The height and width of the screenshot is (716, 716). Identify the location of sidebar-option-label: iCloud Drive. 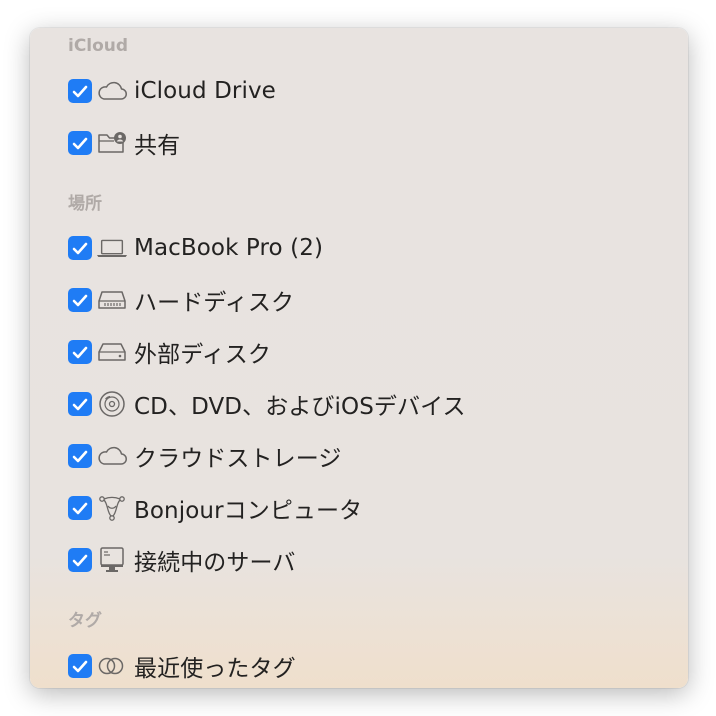
(205, 91).